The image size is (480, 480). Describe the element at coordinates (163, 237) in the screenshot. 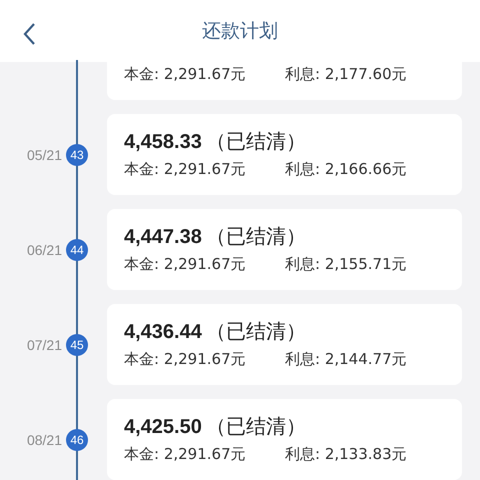

I see `amount-text: 4,447.38` at that location.